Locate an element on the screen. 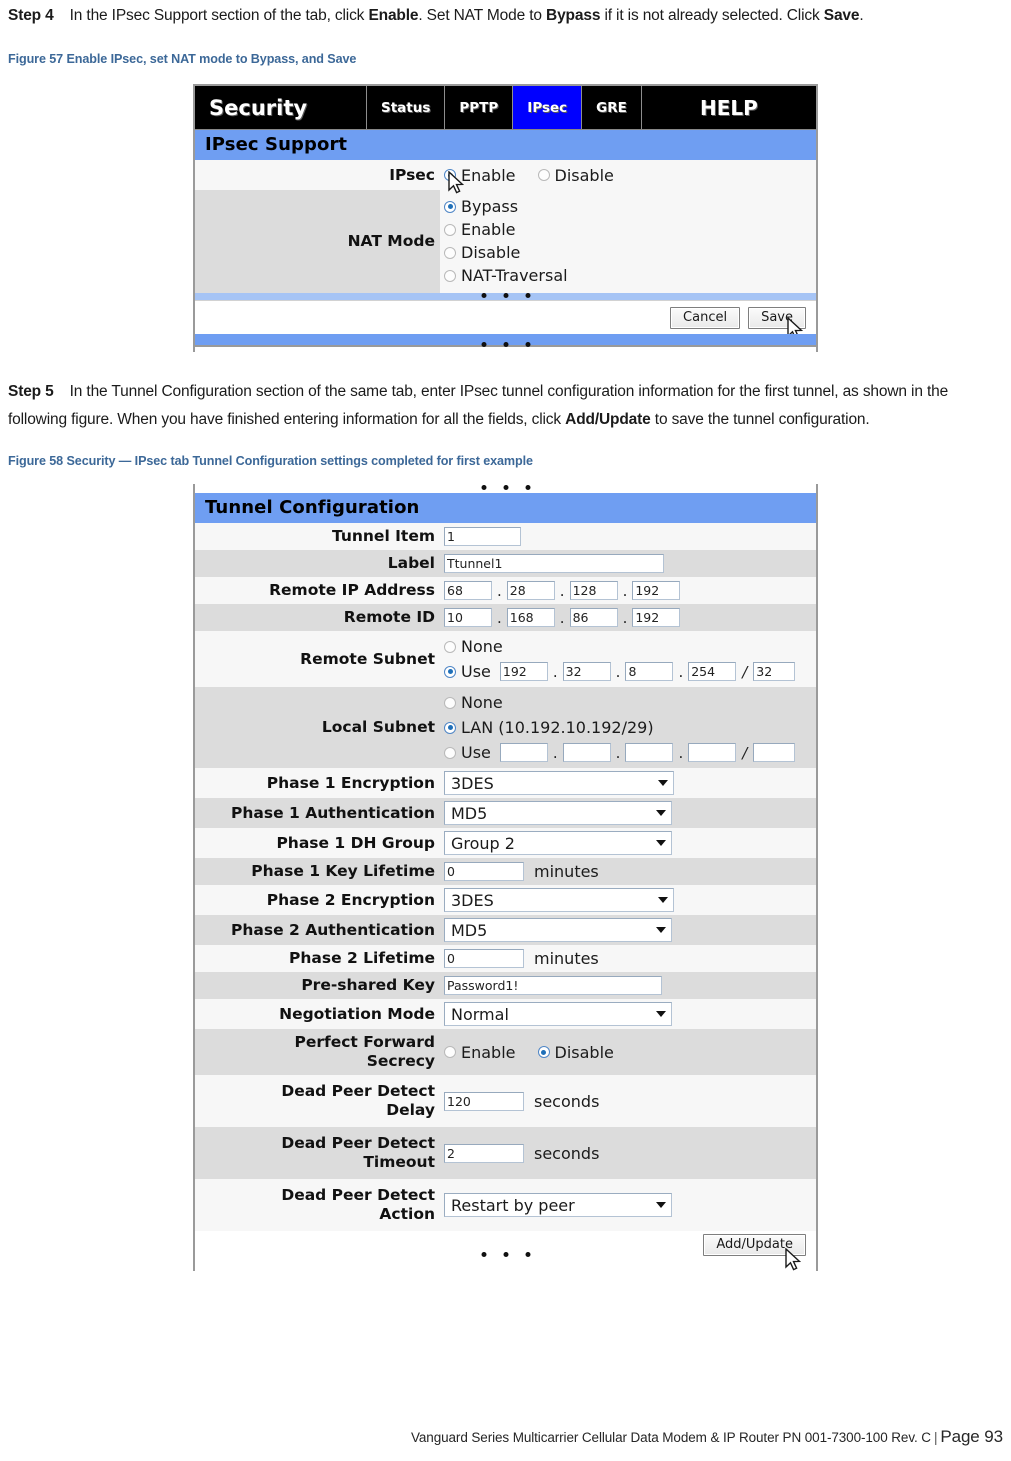 Image resolution: width=1011 pixels, height=1461 pixels. phase2-lifetime-row: Phase 2 Lifetime minutes is located at coordinates (505, 958).